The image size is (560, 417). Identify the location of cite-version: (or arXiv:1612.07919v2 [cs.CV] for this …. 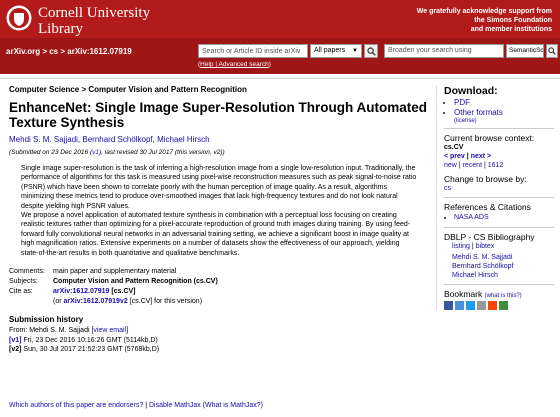
(128, 302).